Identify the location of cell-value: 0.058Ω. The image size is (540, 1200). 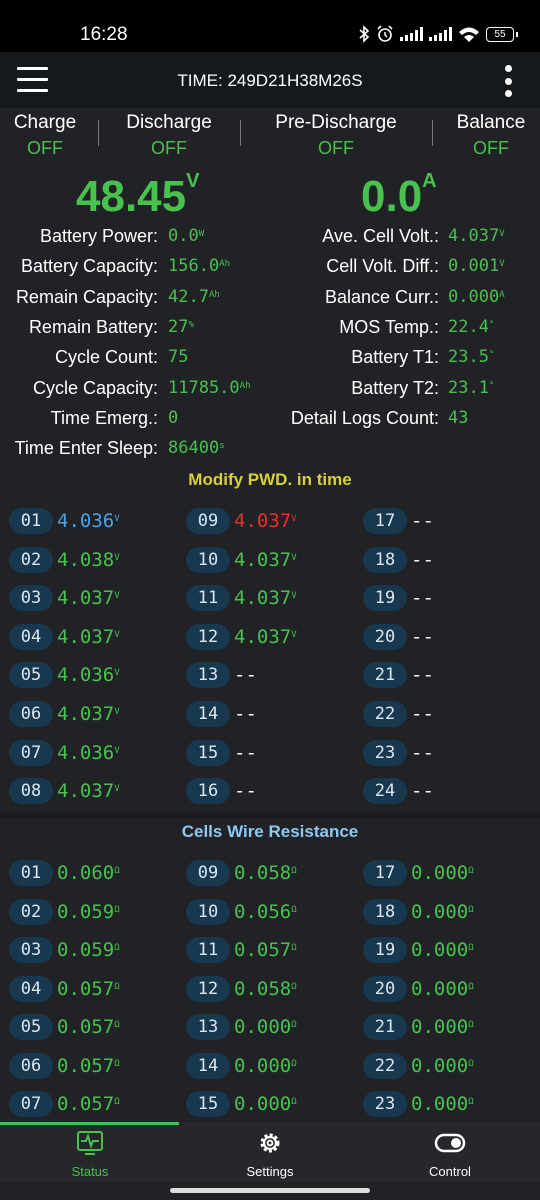
(265, 989).